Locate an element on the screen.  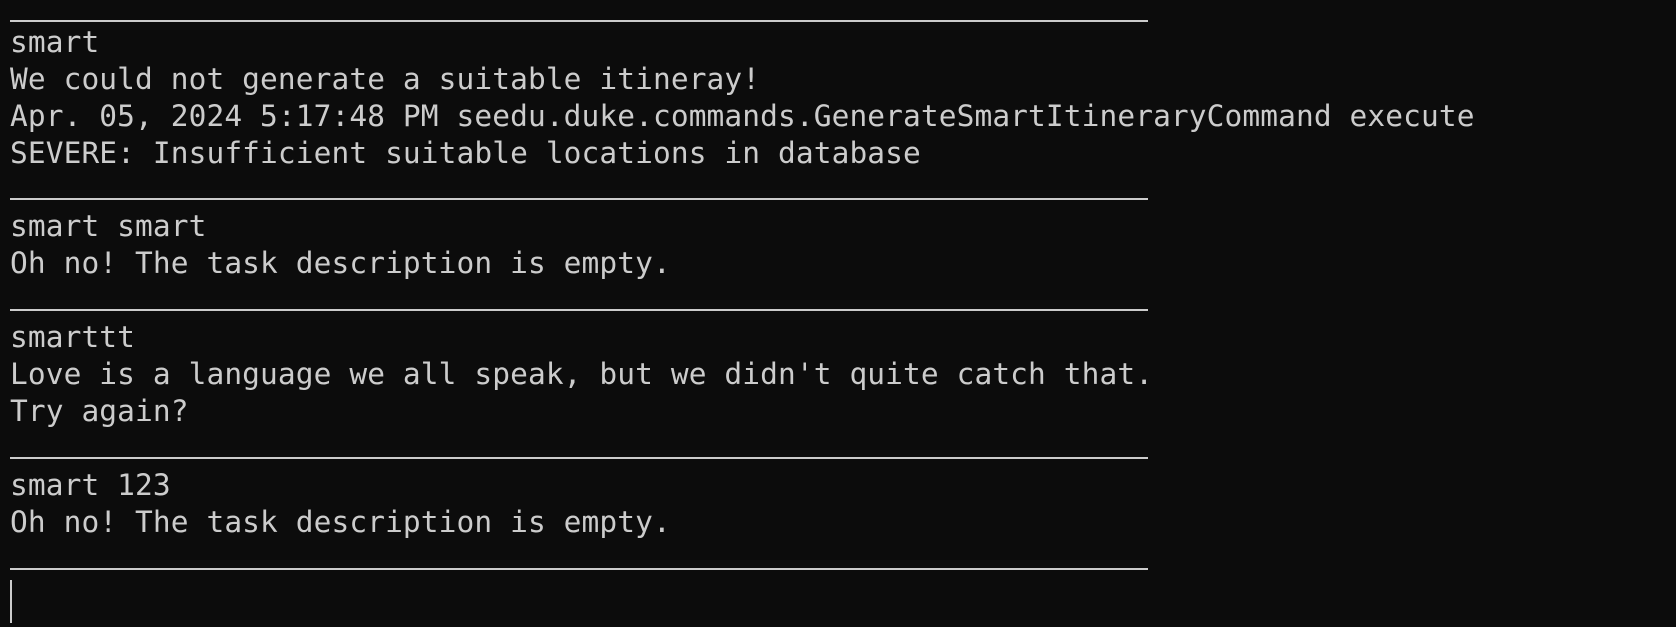
command-input: smart smart is located at coordinates (108, 226).